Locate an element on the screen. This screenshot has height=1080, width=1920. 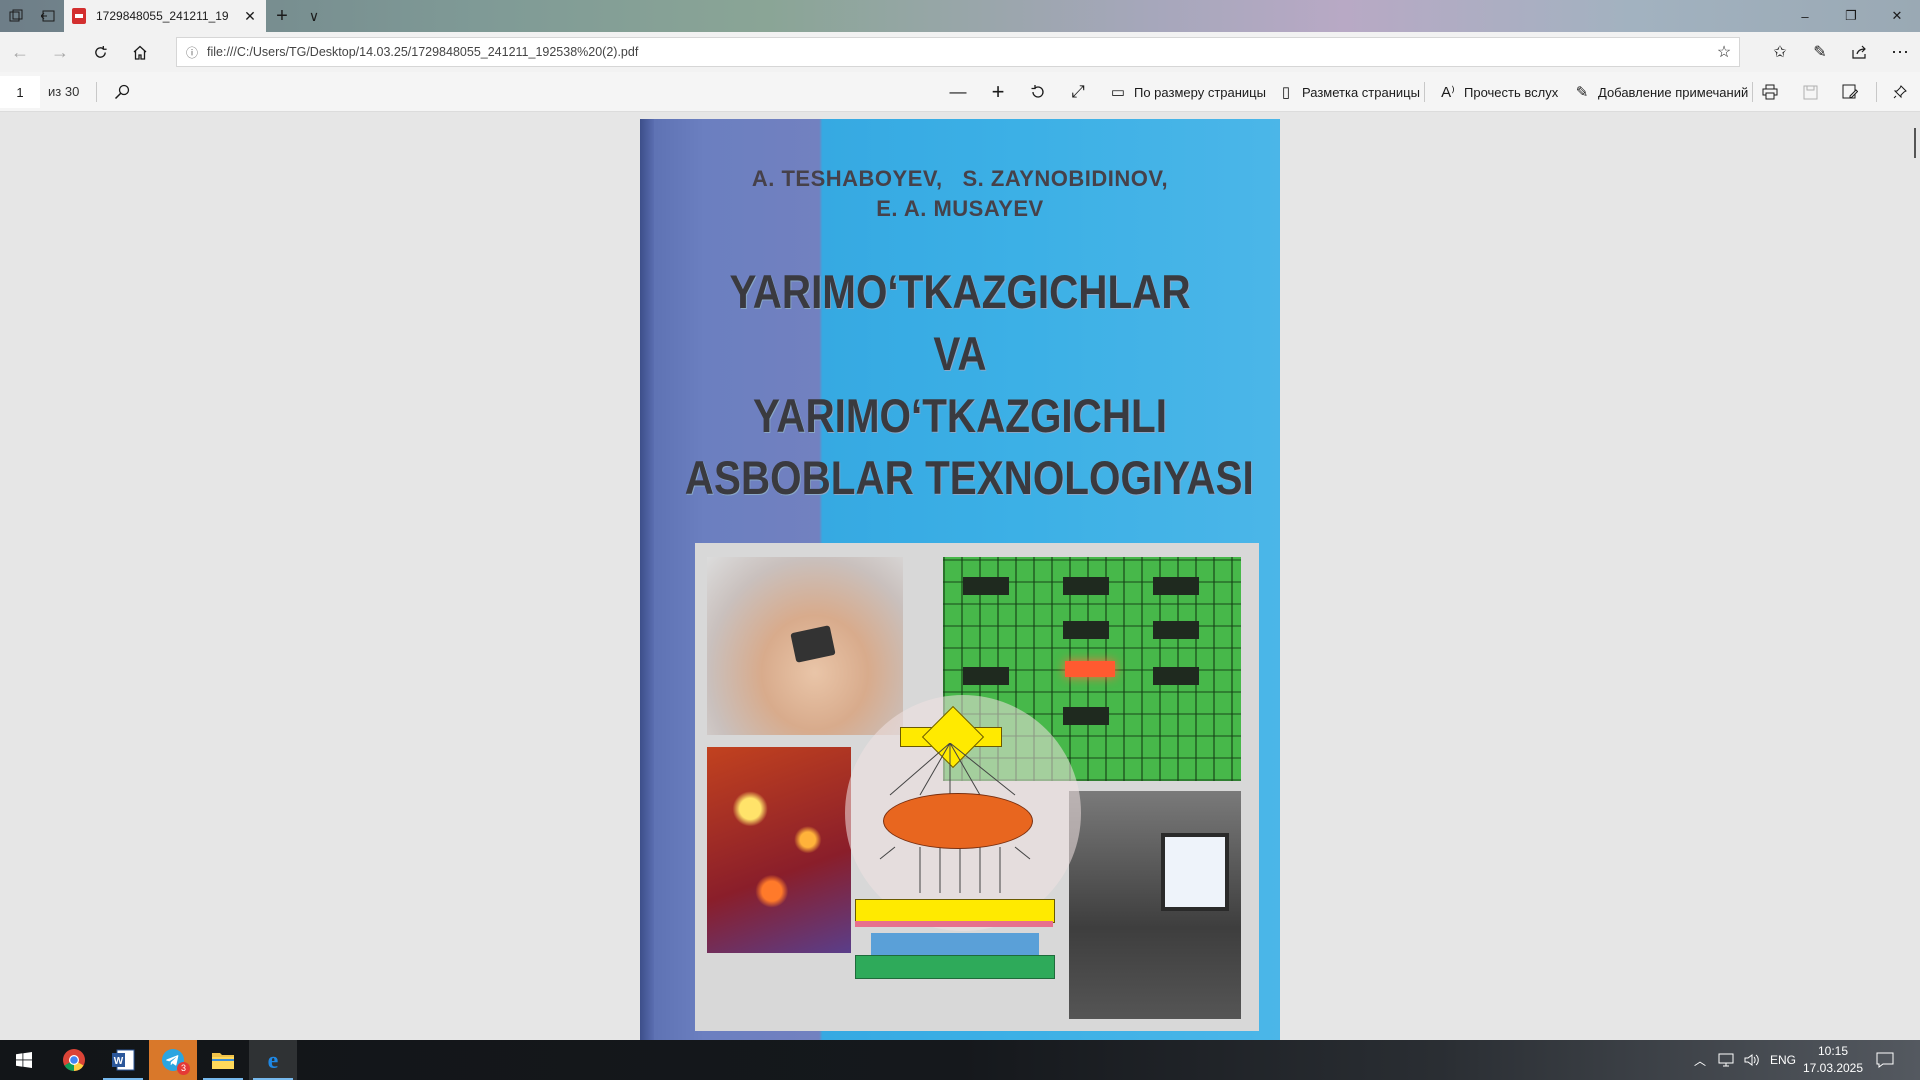
clock-date: 17.03.2025 is located at coordinates (1833, 1068).